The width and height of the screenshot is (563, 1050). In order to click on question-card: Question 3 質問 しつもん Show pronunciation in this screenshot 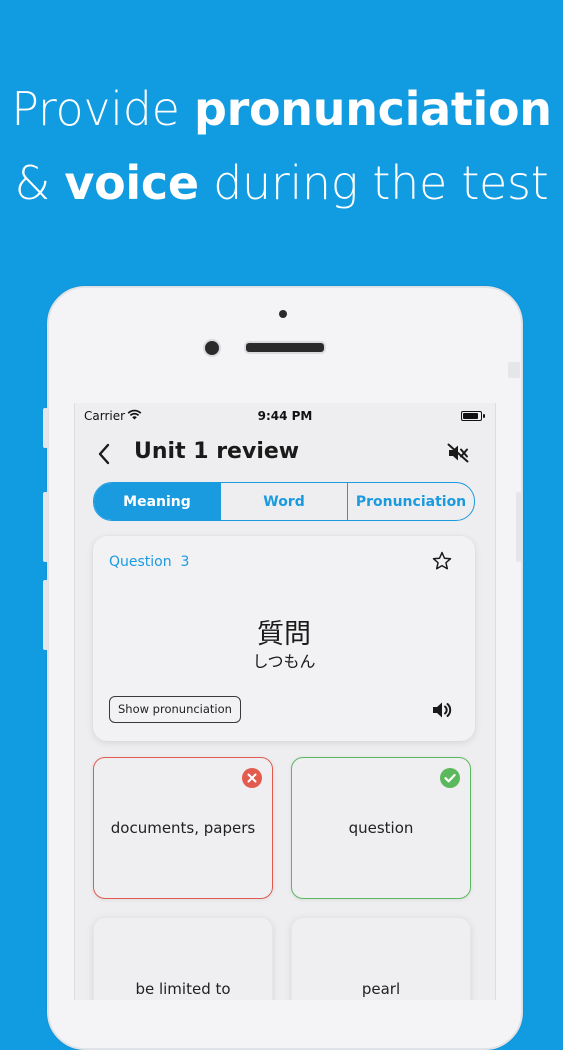, I will do `click(284, 638)`.